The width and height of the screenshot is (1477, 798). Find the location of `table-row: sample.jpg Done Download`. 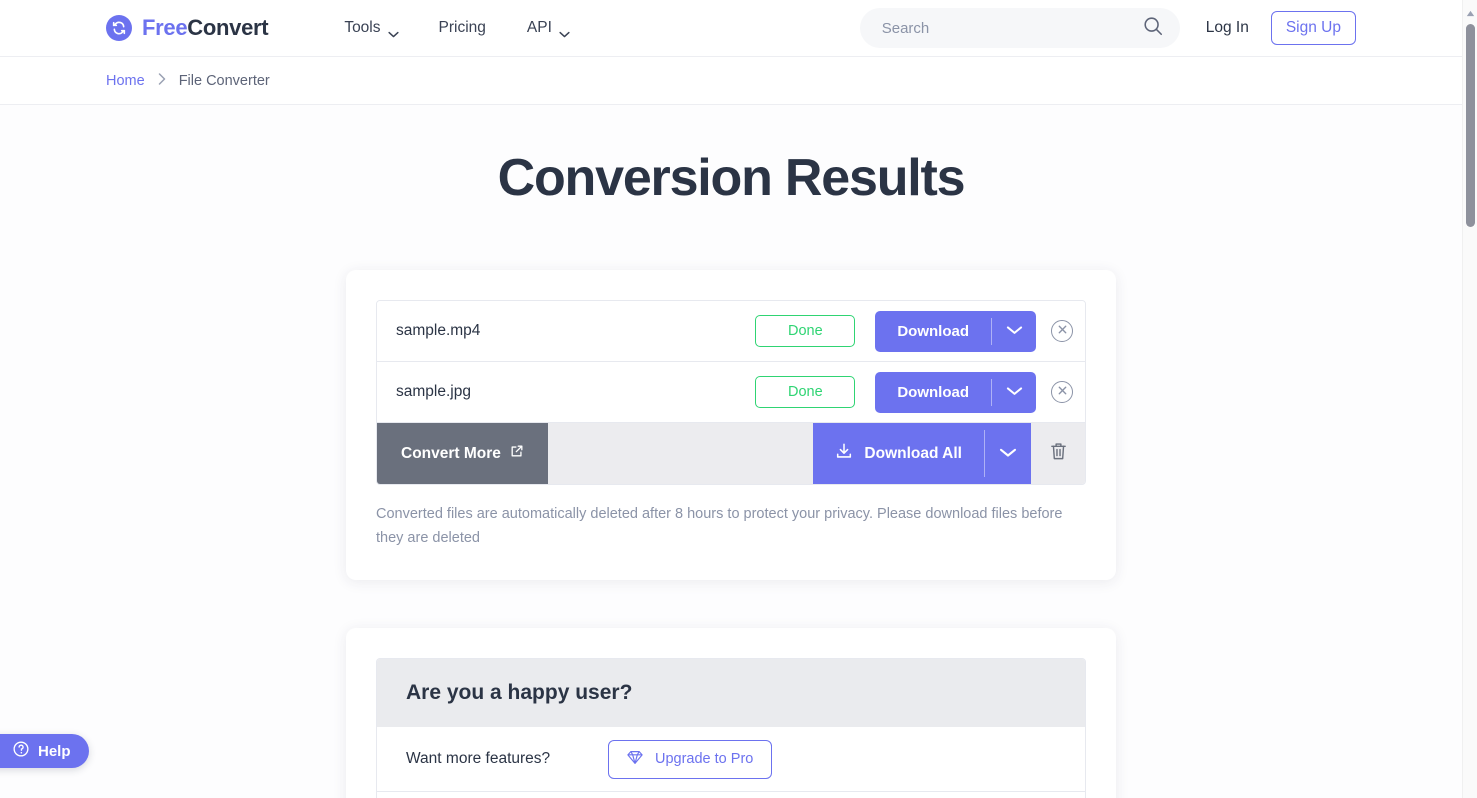

table-row: sample.jpg Done Download is located at coordinates (731, 392).